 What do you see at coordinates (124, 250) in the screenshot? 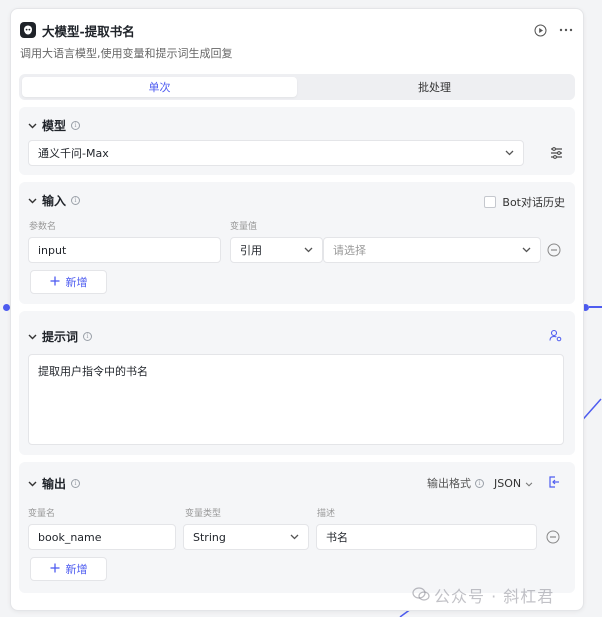
I see `param-name-input: input` at bounding box center [124, 250].